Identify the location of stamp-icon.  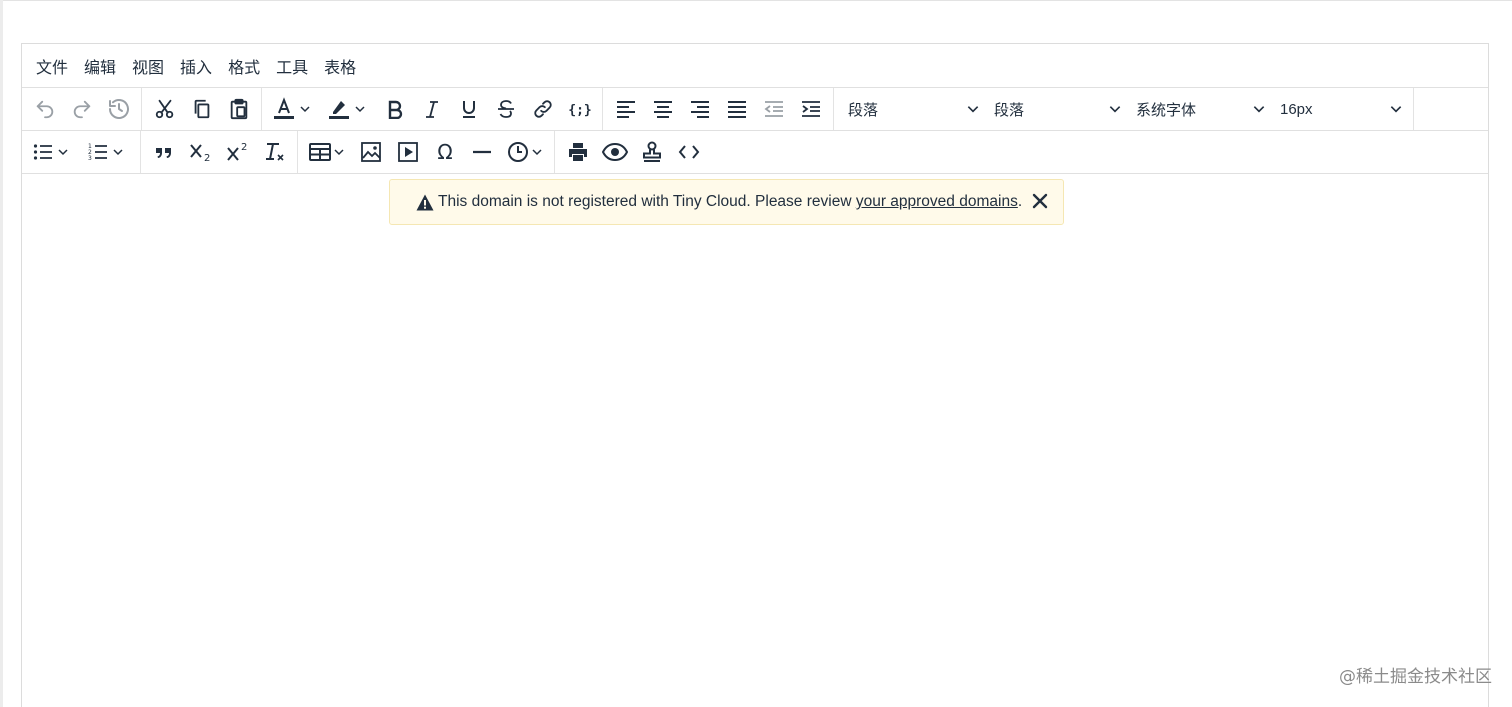
(651, 151).